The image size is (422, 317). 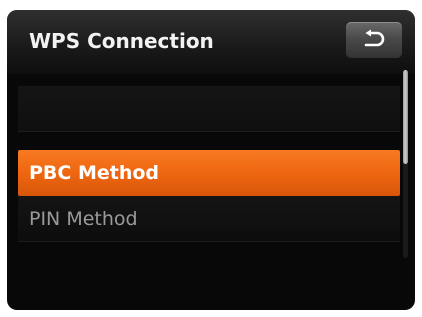 What do you see at coordinates (405, 117) in the screenshot?
I see `scrollbar-thumb` at bounding box center [405, 117].